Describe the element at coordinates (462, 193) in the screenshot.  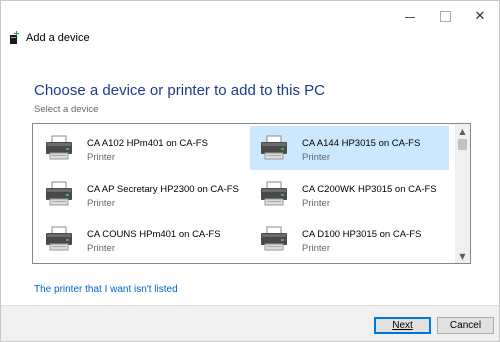
I see `vertical-scrollbar: ▲ ▼` at that location.